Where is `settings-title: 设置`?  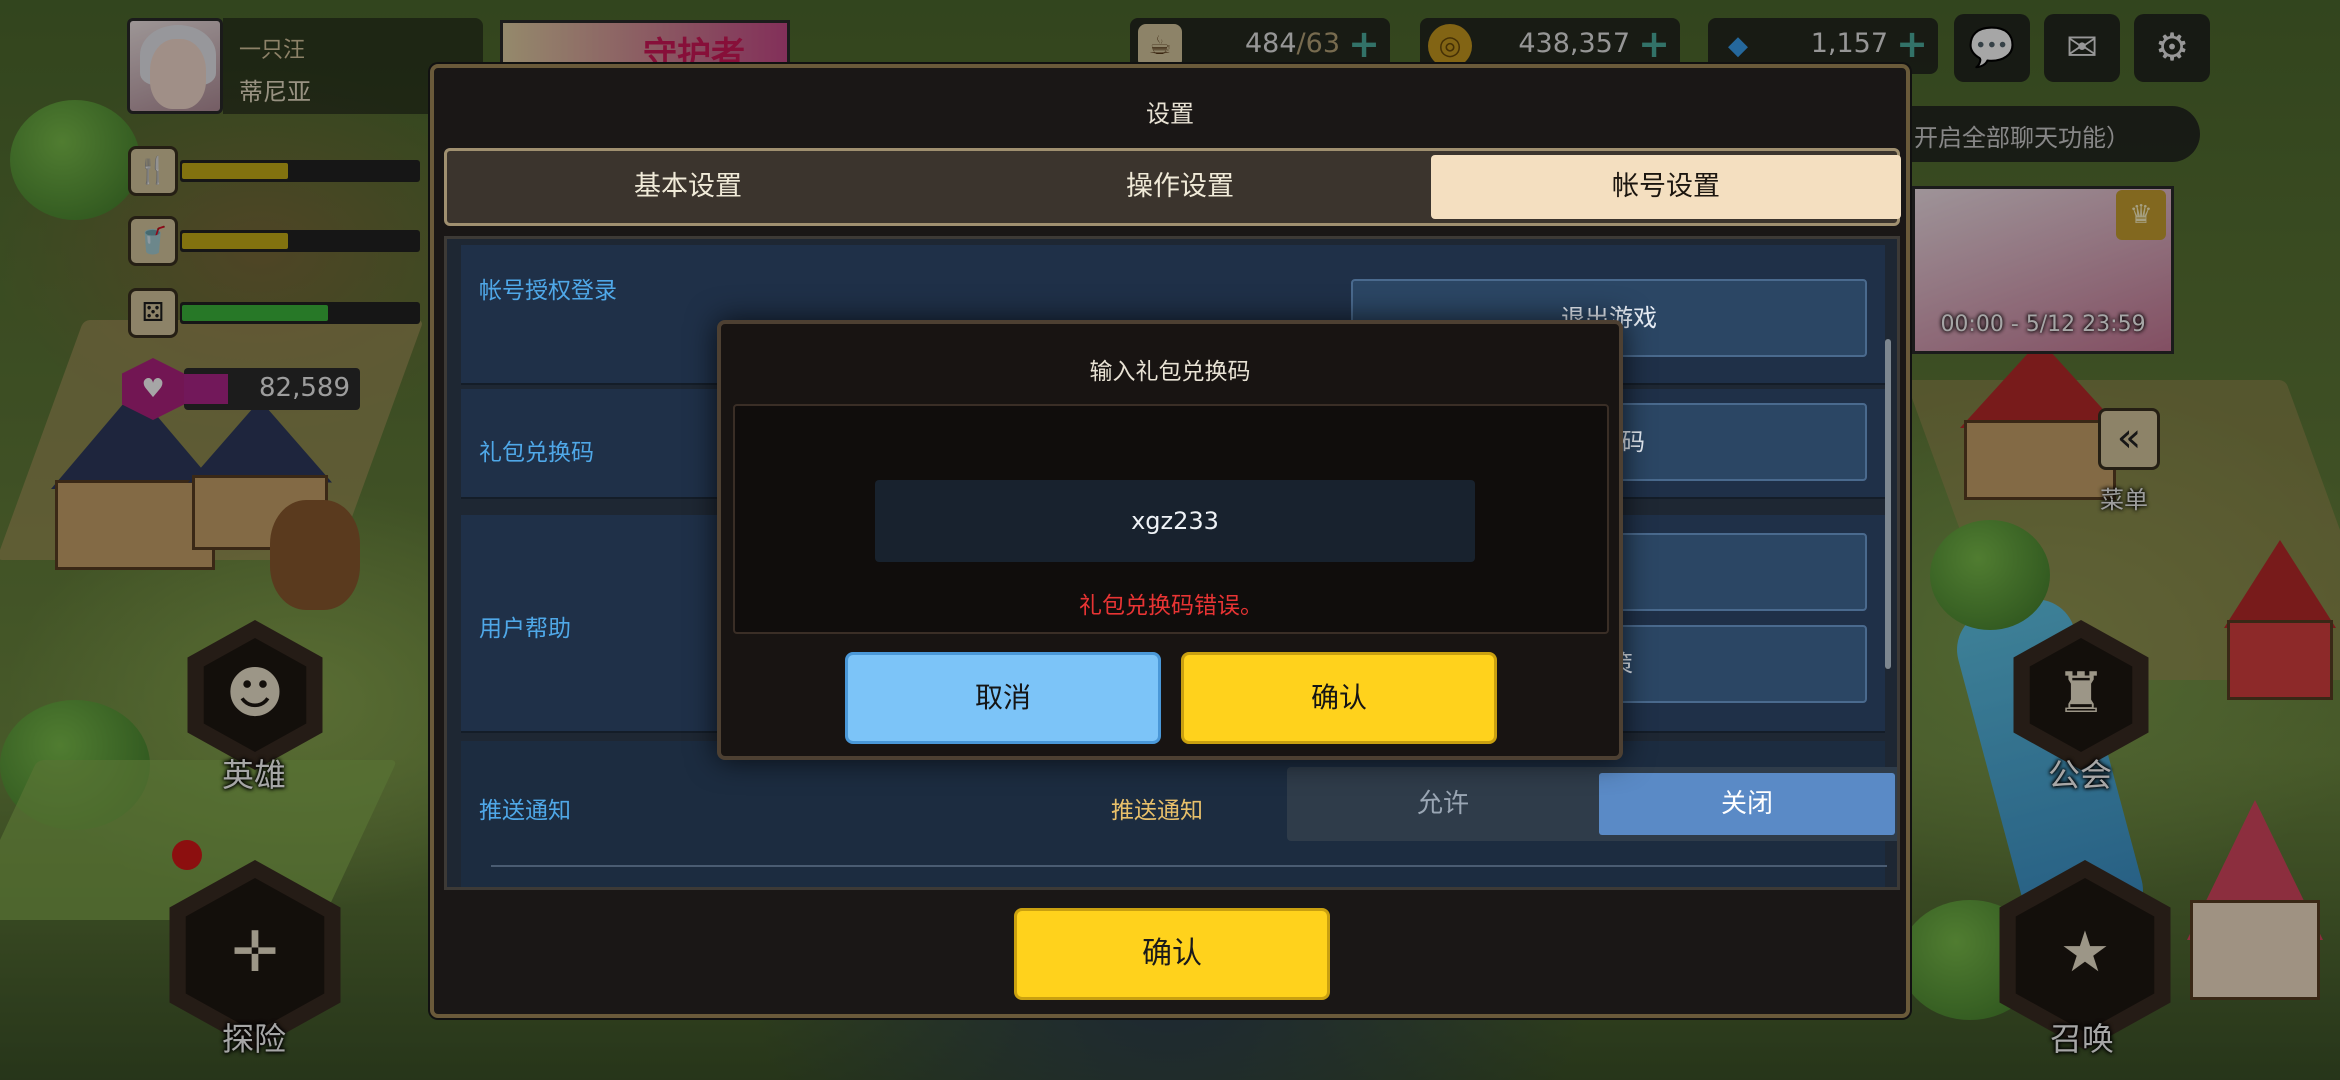 settings-title: 设置 is located at coordinates (1170, 114).